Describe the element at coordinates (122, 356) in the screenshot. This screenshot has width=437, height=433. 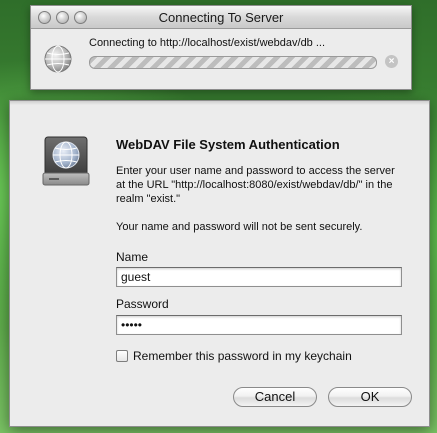
I see `remember-password-checkbox` at that location.